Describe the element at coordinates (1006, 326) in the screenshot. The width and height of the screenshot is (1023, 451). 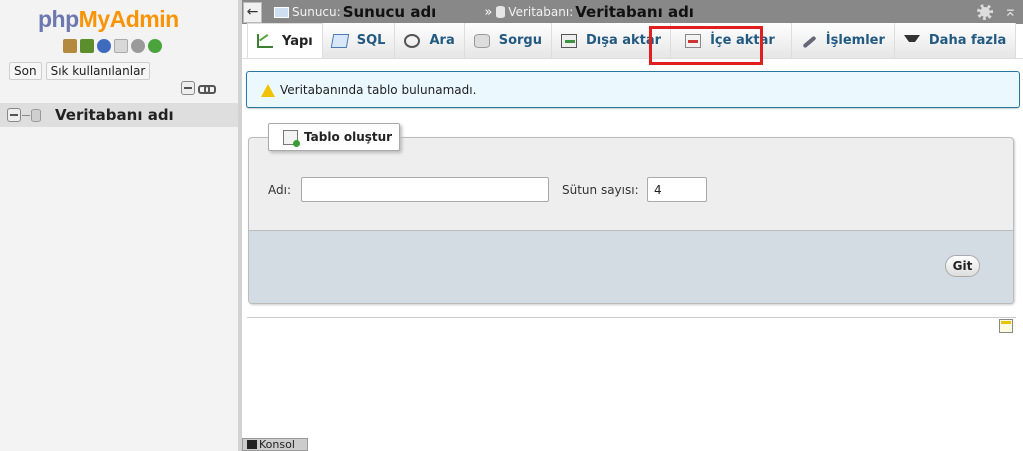
I see `print-view-icon` at that location.